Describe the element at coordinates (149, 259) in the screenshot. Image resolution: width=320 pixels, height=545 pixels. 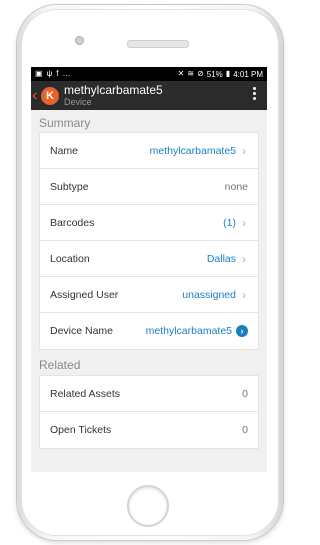
I see `row-location: Location Dallas ›` at that location.